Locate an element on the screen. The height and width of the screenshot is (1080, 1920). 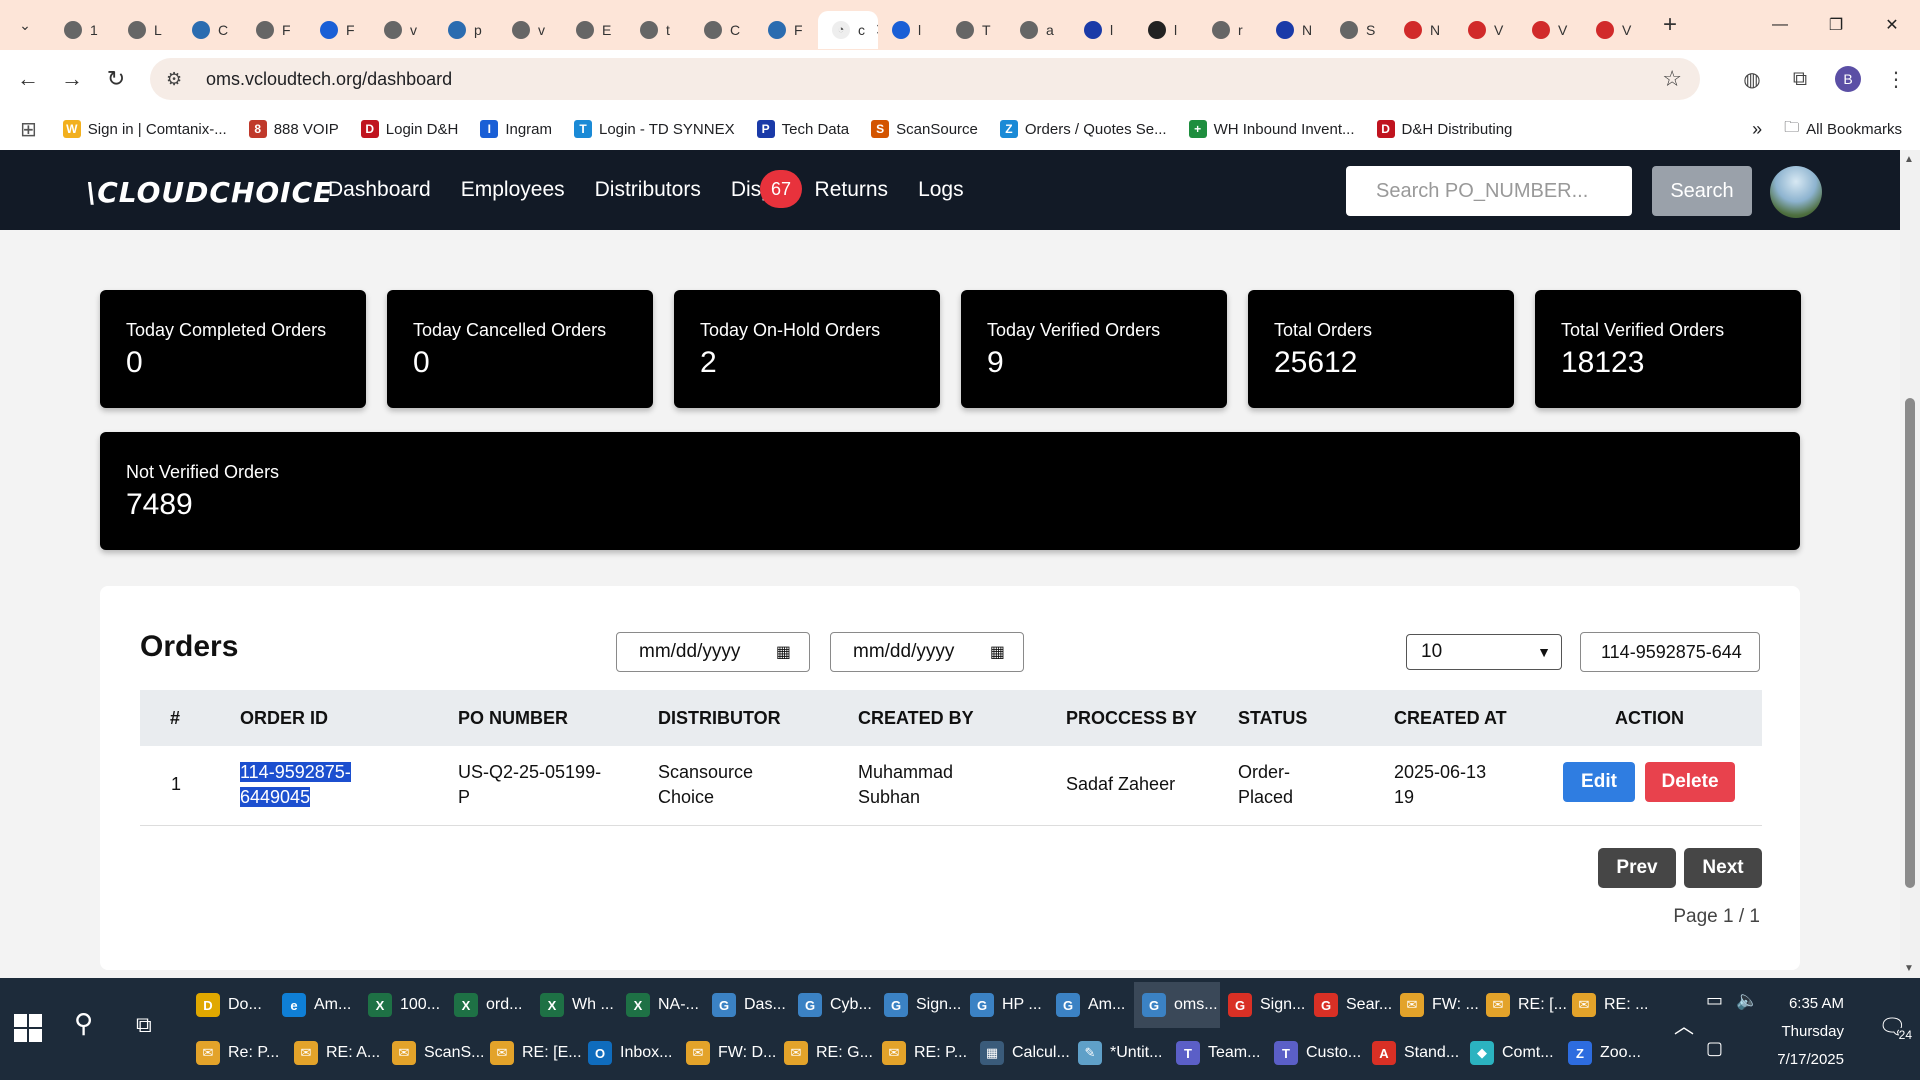
nav-returns: Returns is located at coordinates (852, 190).